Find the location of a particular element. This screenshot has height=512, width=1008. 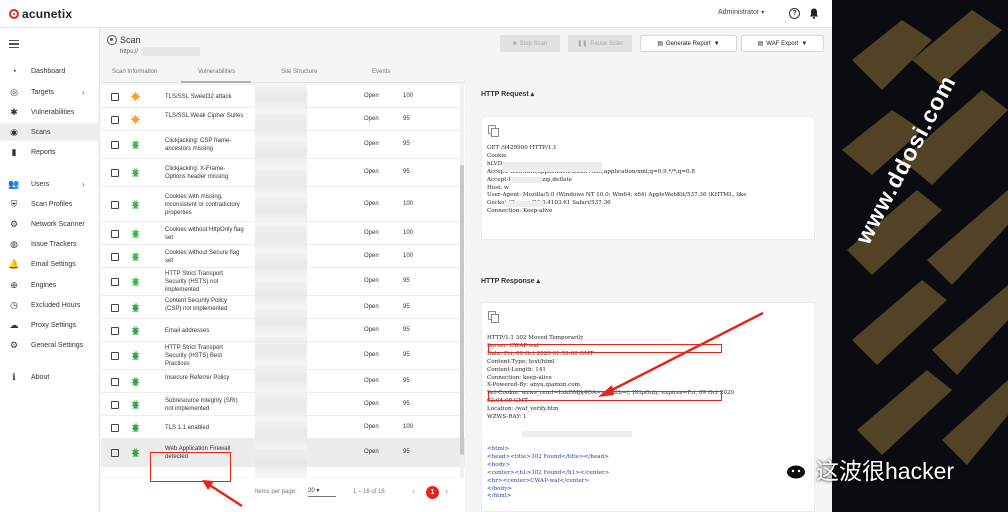

notifications-icon is located at coordinates (814, 13).